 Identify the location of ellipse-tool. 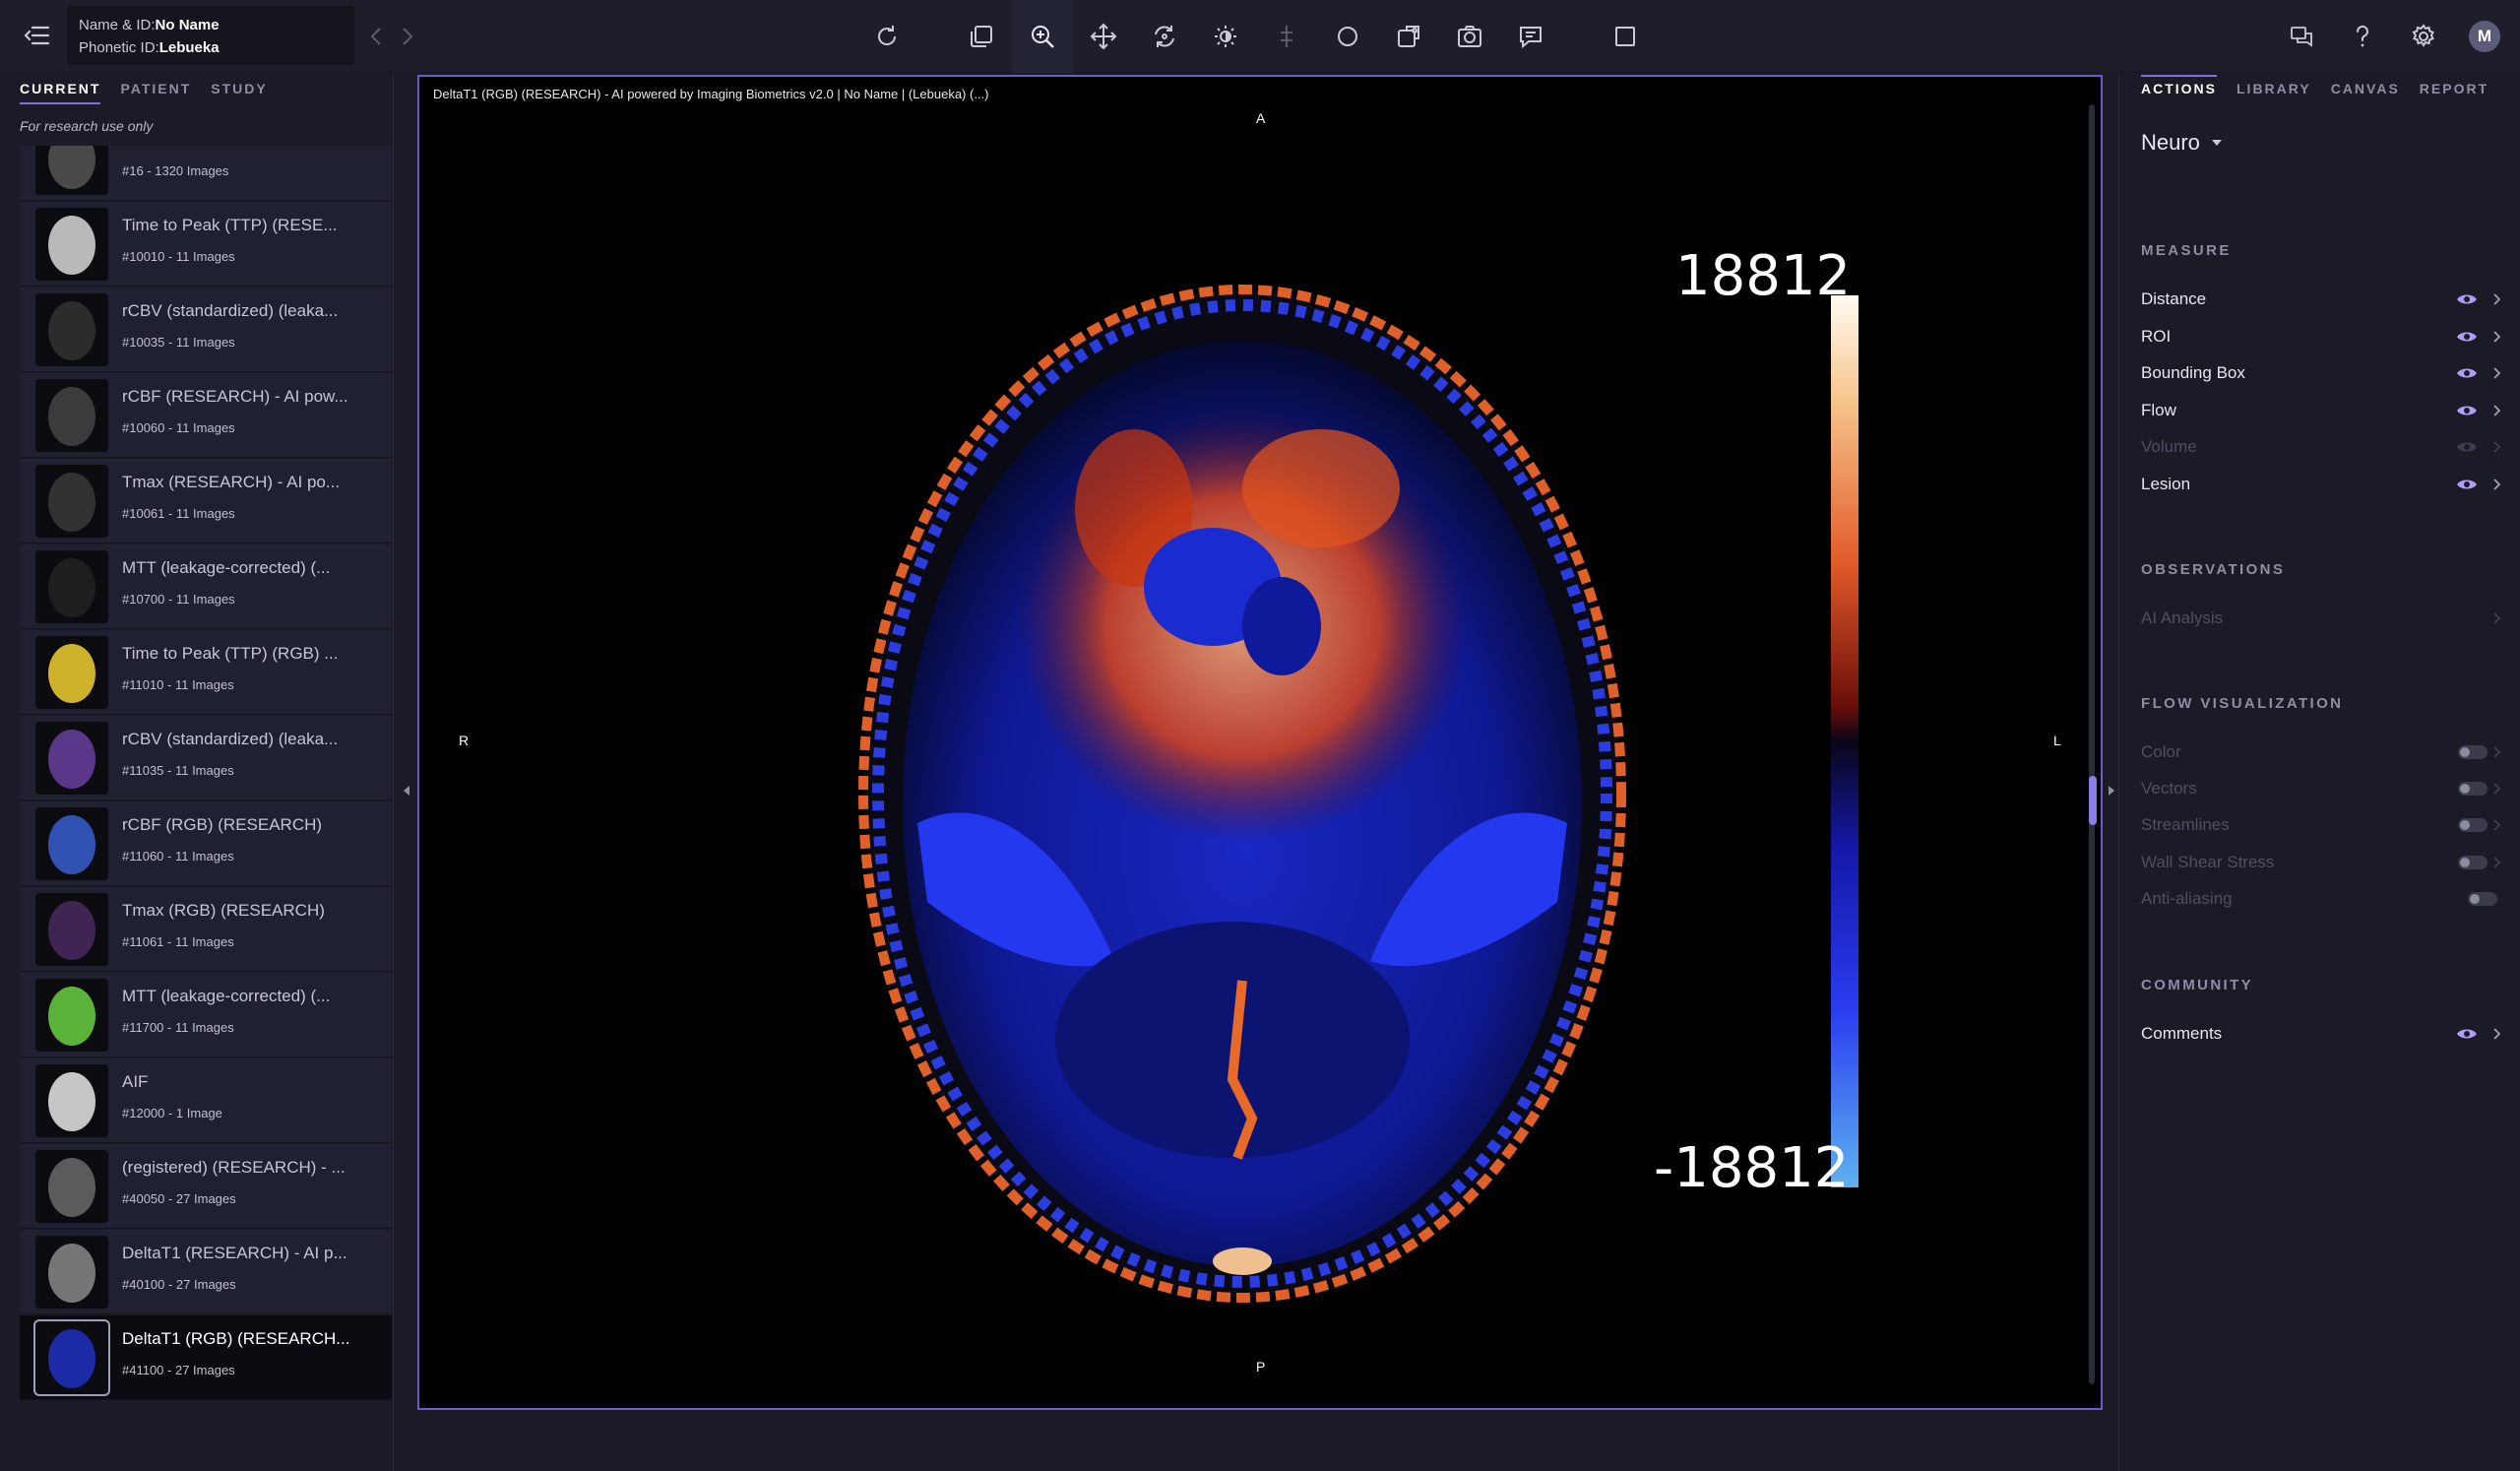
(1347, 36).